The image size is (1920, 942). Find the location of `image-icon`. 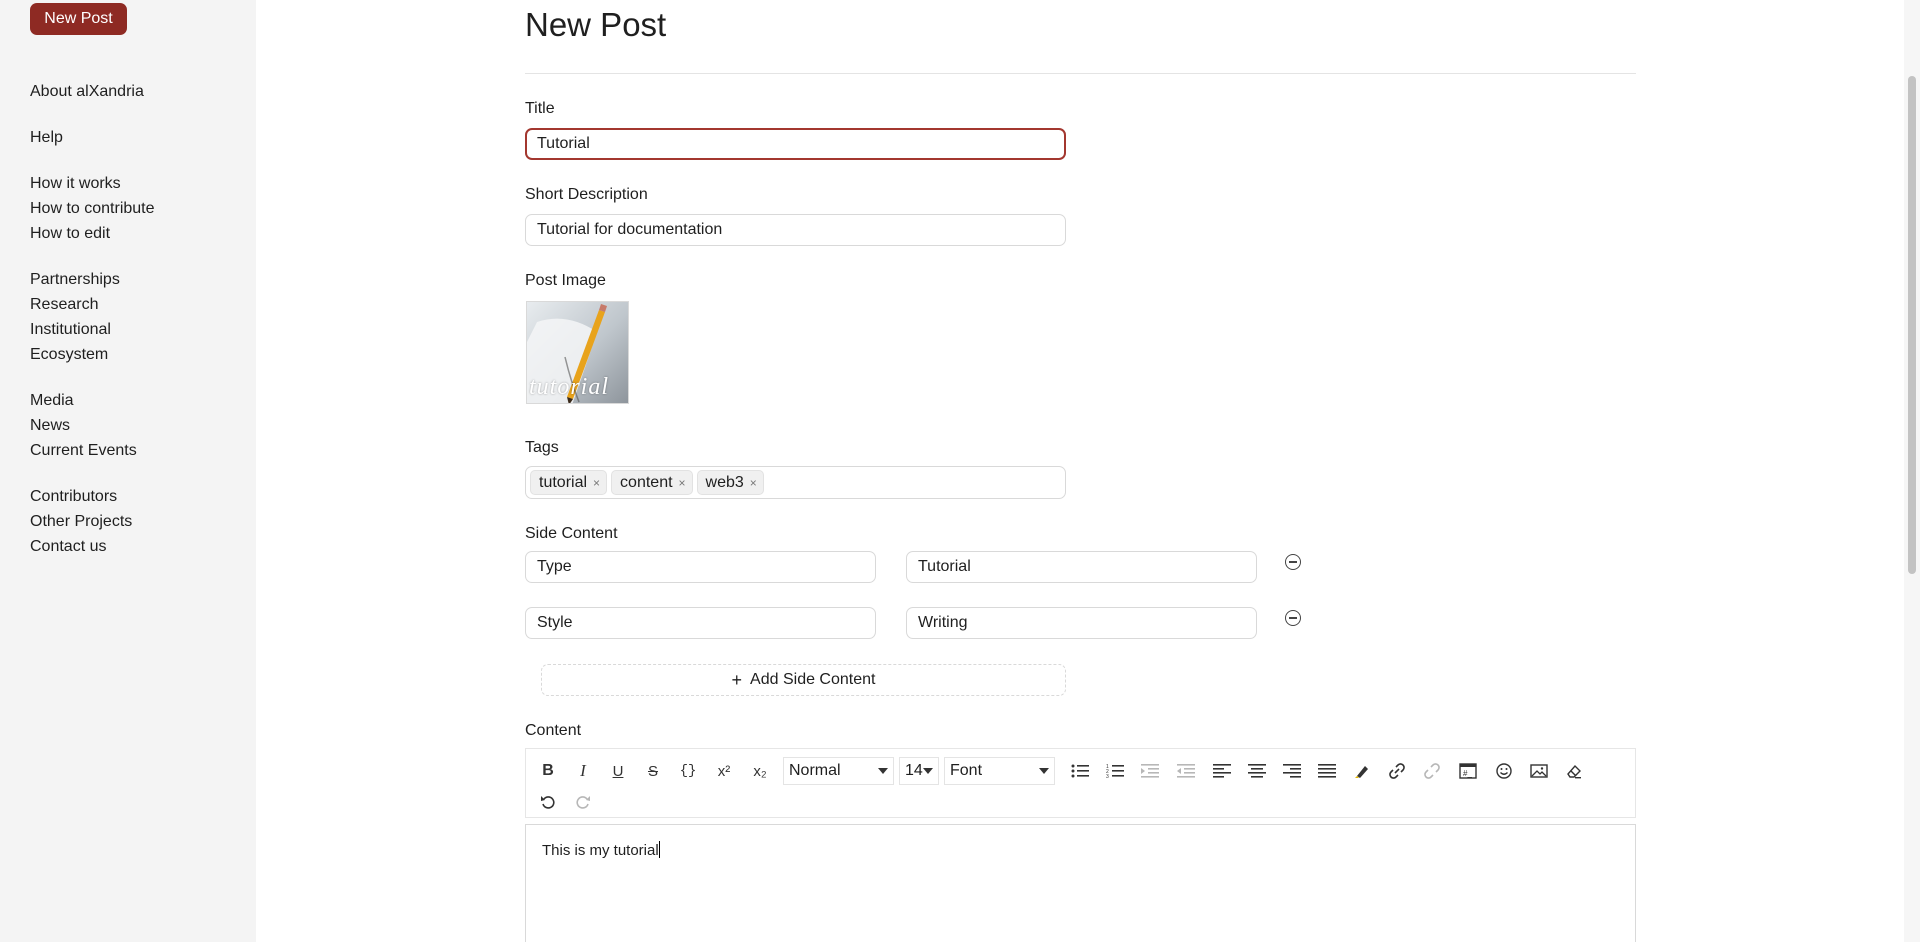

image-icon is located at coordinates (1539, 771).